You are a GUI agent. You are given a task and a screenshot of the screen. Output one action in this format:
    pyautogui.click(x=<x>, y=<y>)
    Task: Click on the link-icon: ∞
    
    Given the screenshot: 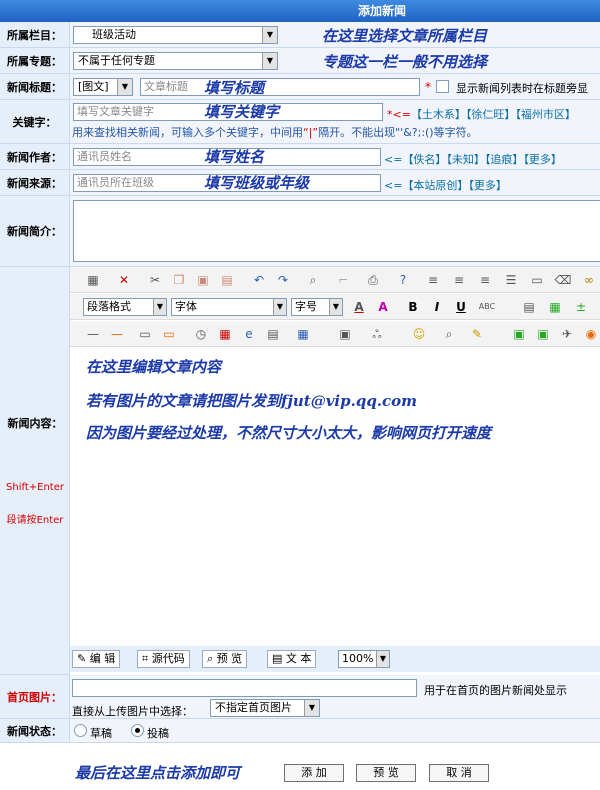 What is the action you would take?
    pyautogui.click(x=589, y=280)
    